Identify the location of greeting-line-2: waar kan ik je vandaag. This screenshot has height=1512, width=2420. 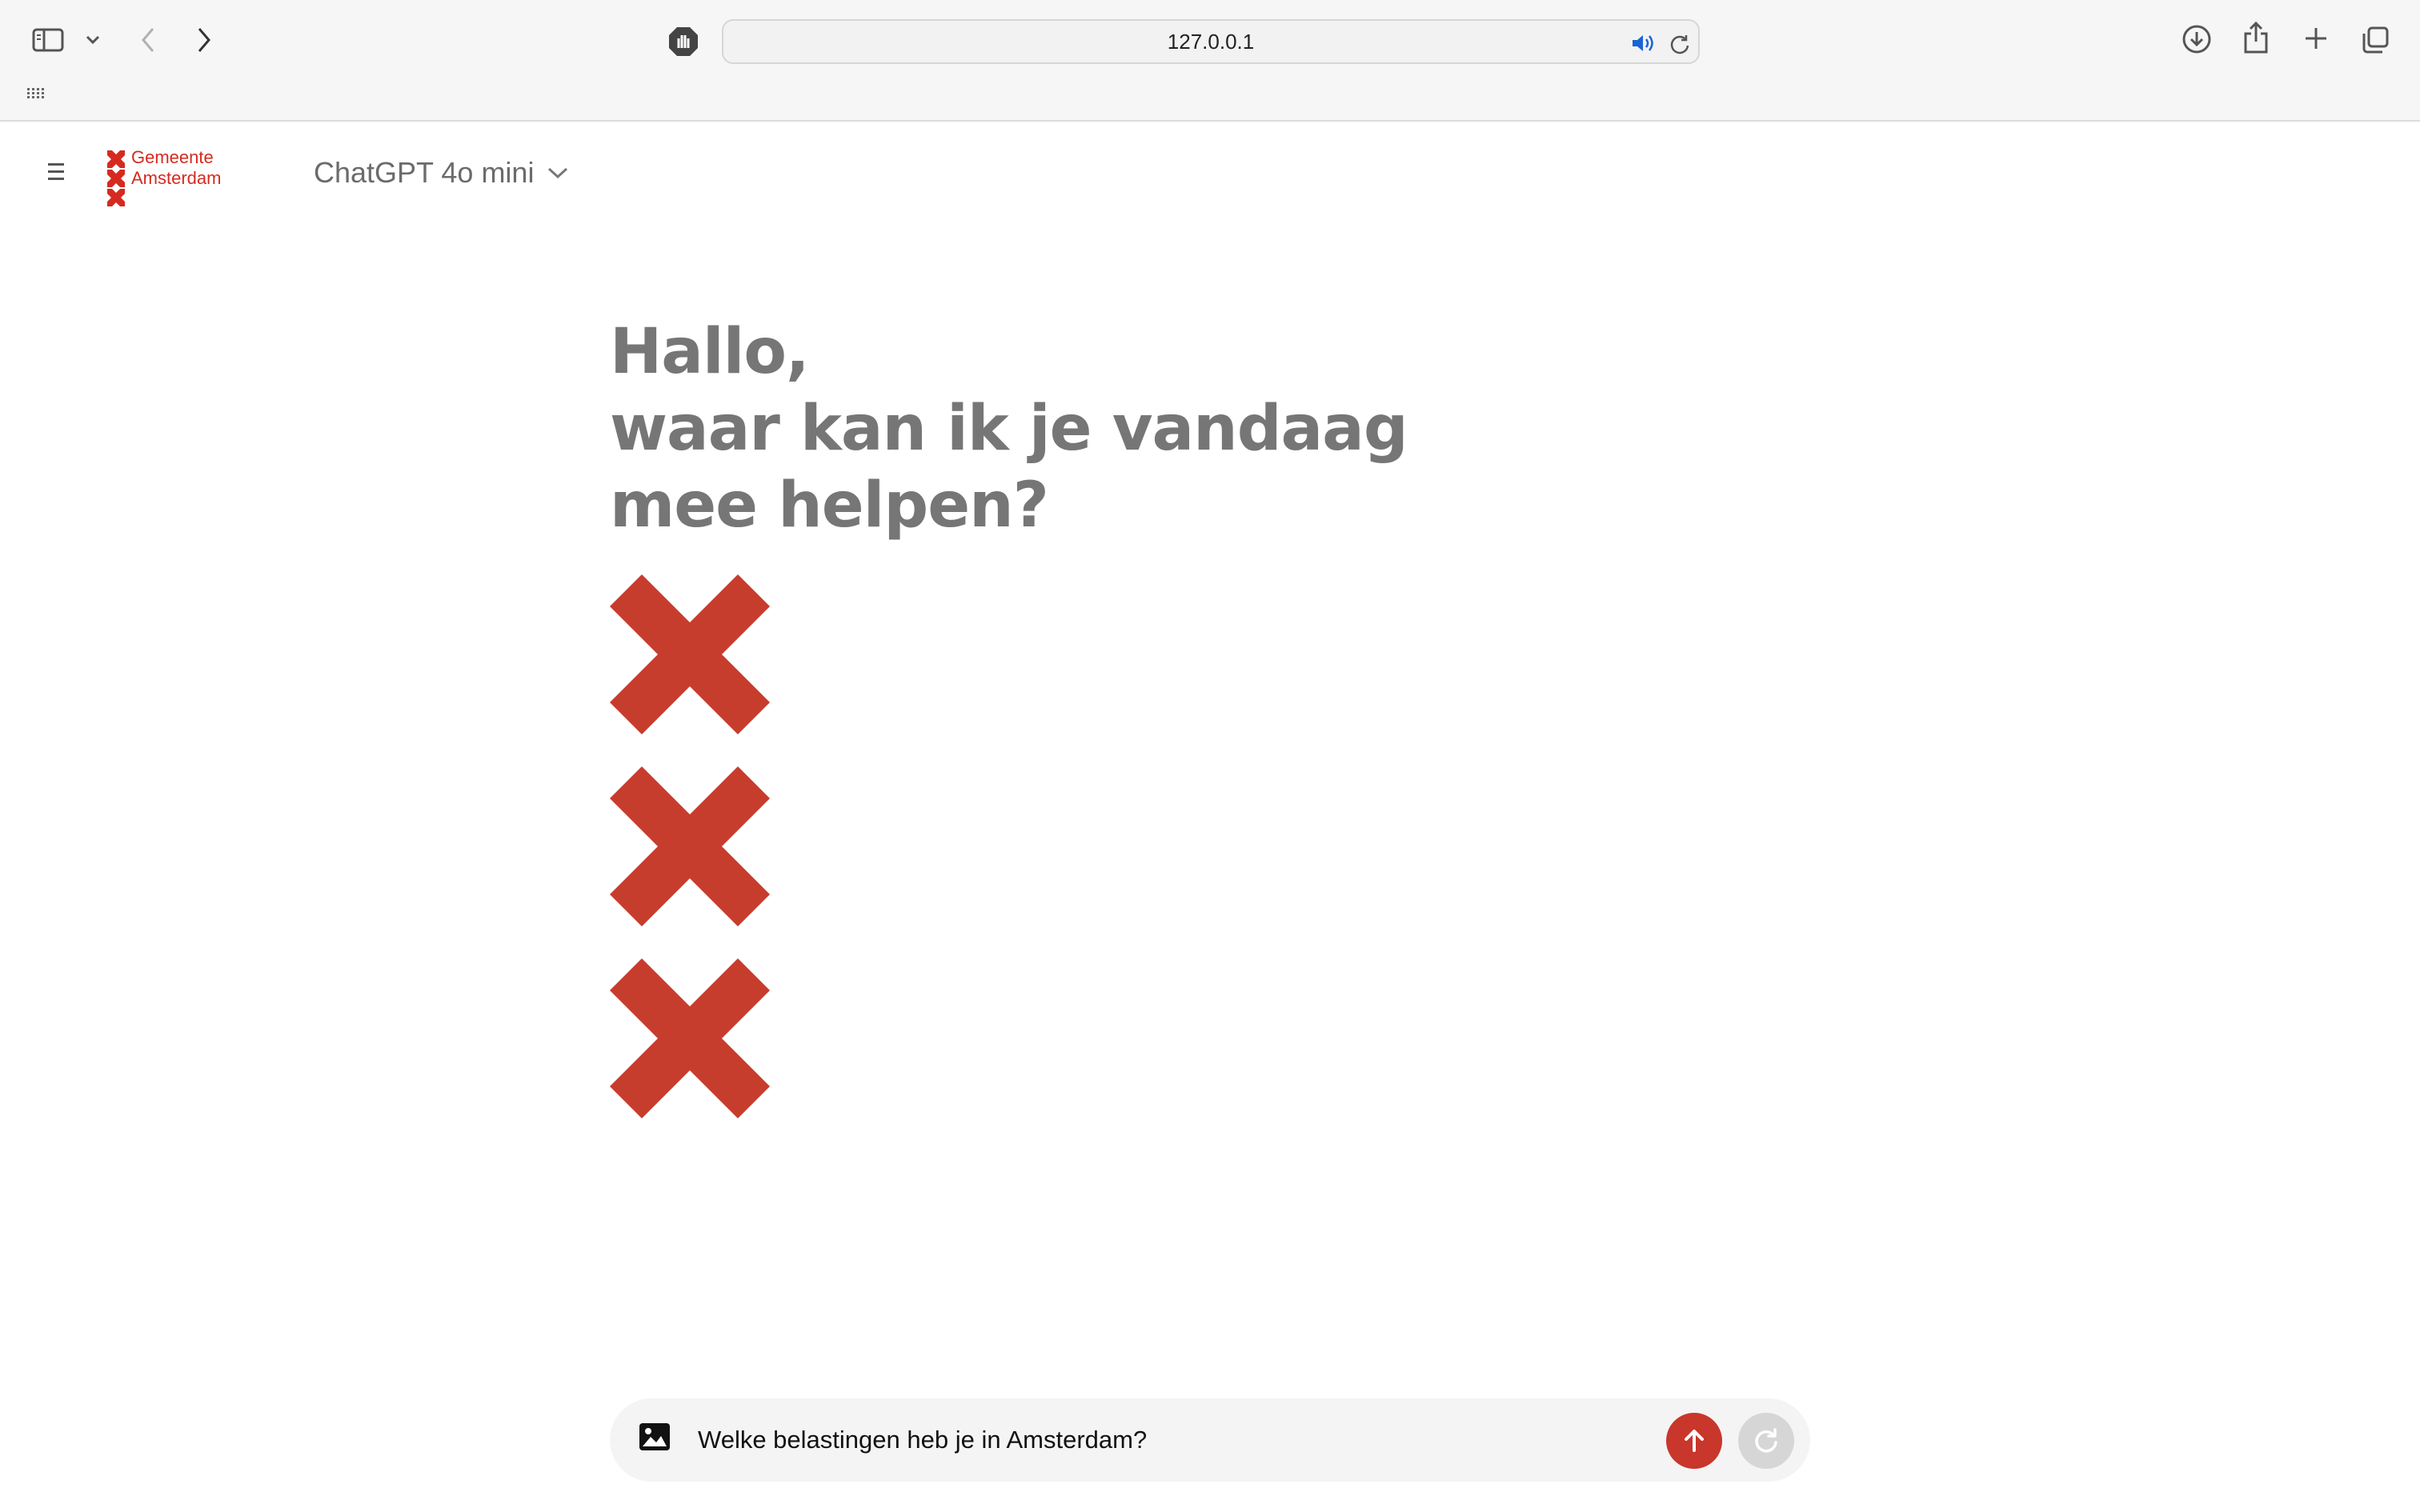
(1009, 429).